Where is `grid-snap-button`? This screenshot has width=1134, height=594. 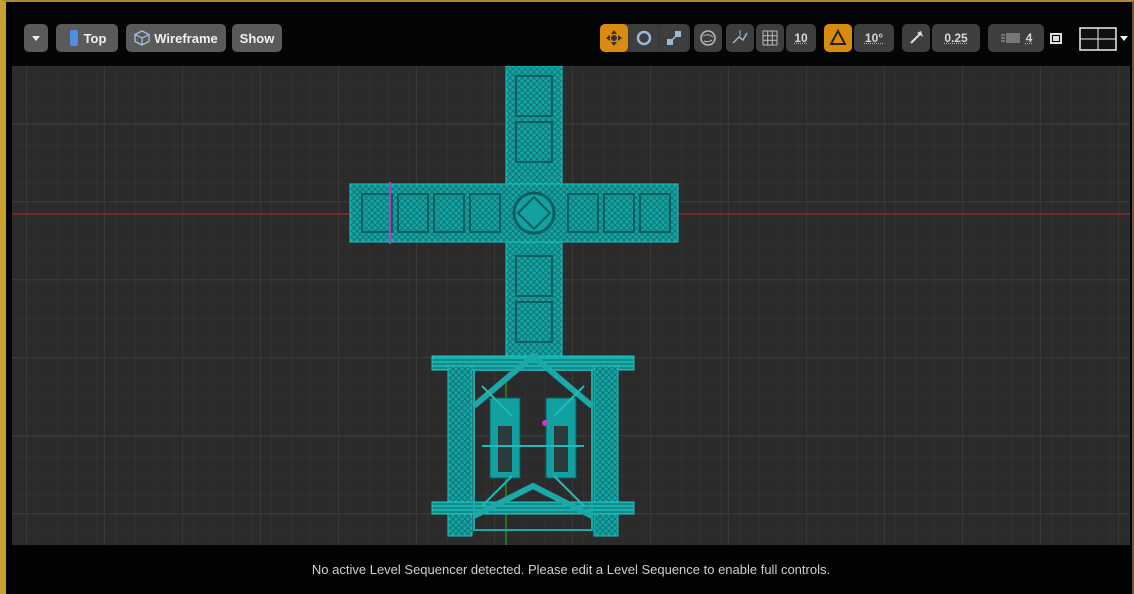
grid-snap-button is located at coordinates (770, 38).